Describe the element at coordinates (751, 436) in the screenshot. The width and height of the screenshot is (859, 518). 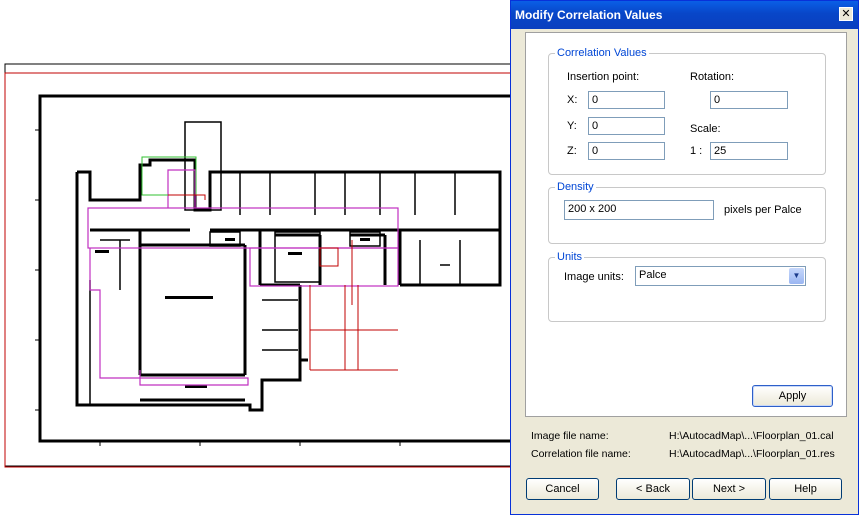
I see `image-file-value: H:\AutocadMap\...\Floorplan_01.cal` at that location.